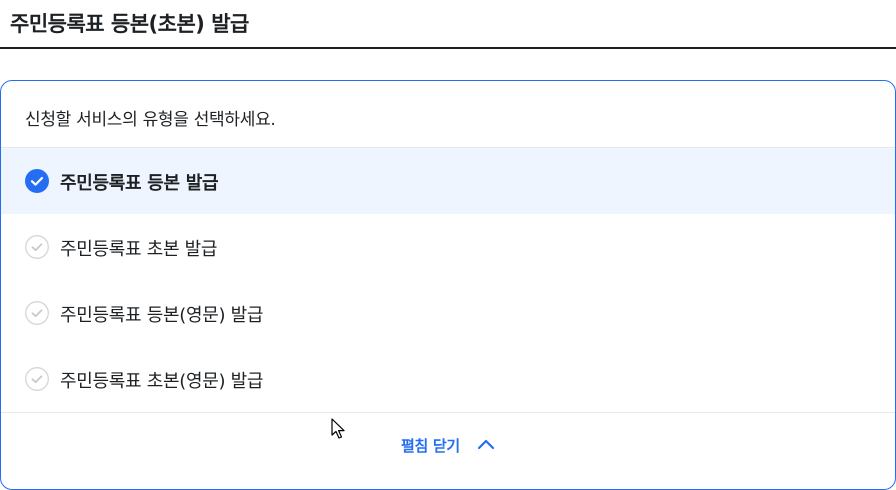  Describe the element at coordinates (448, 24) in the screenshot. I see `page-header: 주민등록표 등본(초본) 발급` at that location.